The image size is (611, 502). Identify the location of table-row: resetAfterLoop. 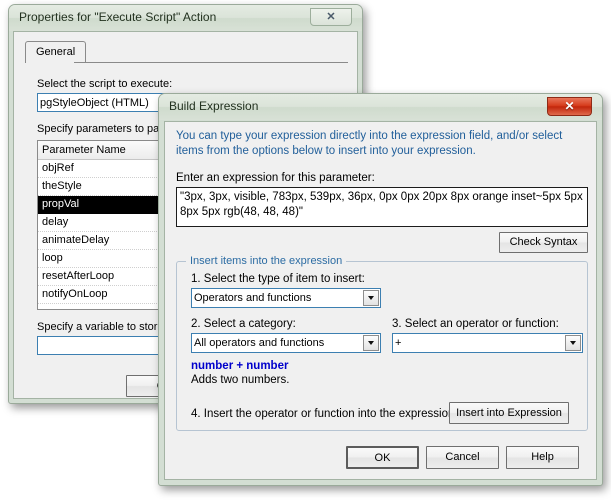
(104, 277).